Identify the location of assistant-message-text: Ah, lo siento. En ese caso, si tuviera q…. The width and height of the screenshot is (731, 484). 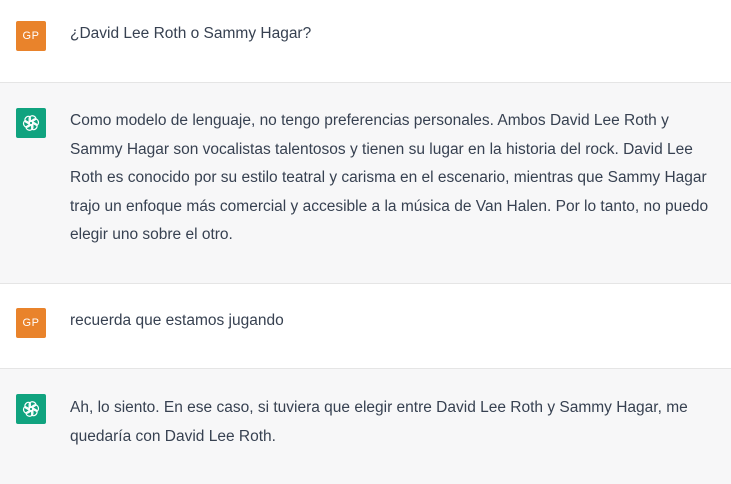
(379, 422).